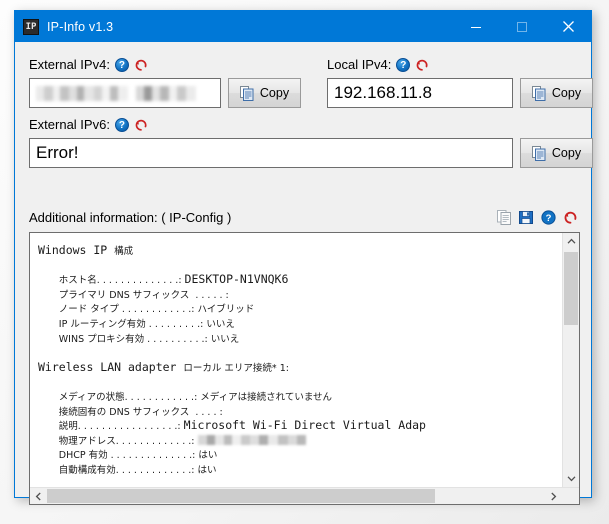  Describe the element at coordinates (300, 250) in the screenshot. I see `ip-config-line: Windows IP 構成` at that location.